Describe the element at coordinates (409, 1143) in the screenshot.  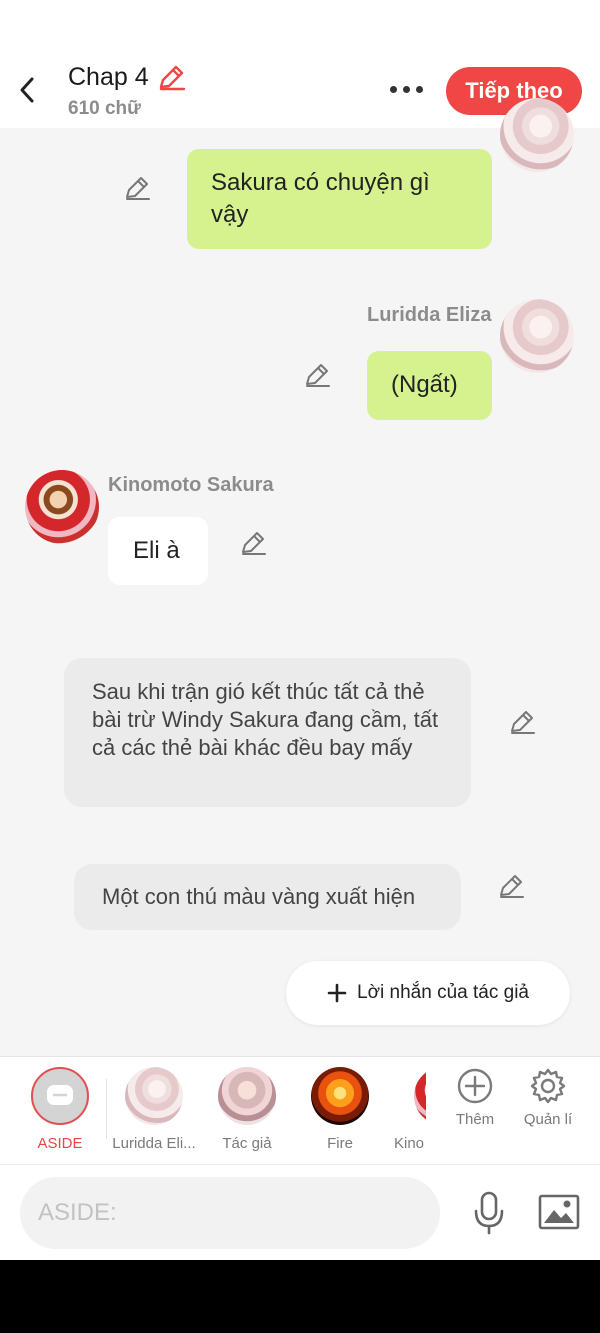
I see `character-label: Kino` at that location.